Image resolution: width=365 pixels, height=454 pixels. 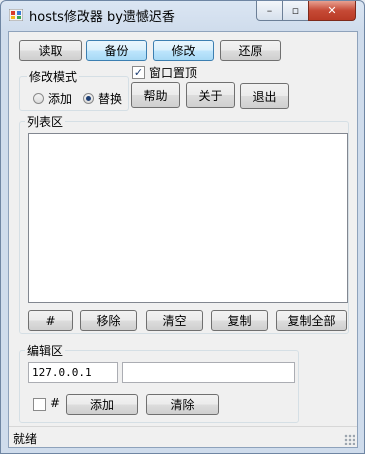 What do you see at coordinates (155, 95) in the screenshot?
I see `help-button: 帮助` at bounding box center [155, 95].